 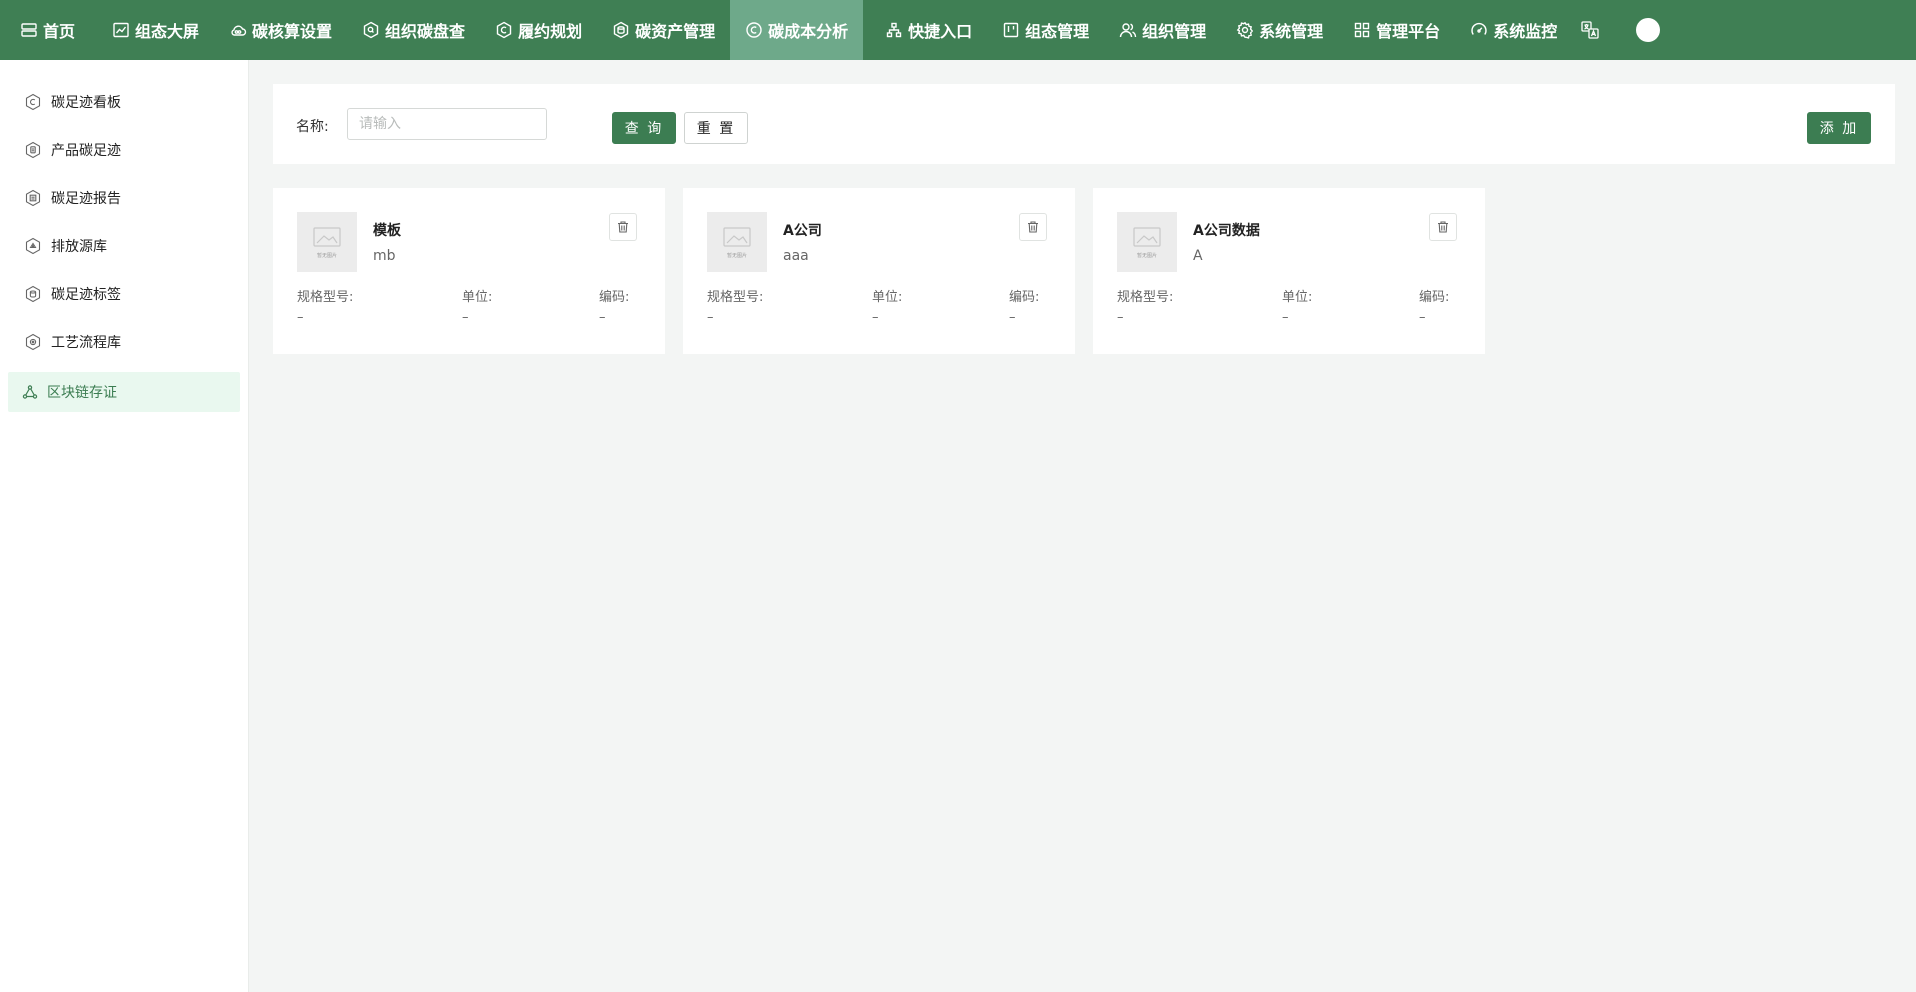 I want to click on nav-item-org-inventory: 组织碳盘查, so click(x=413, y=30).